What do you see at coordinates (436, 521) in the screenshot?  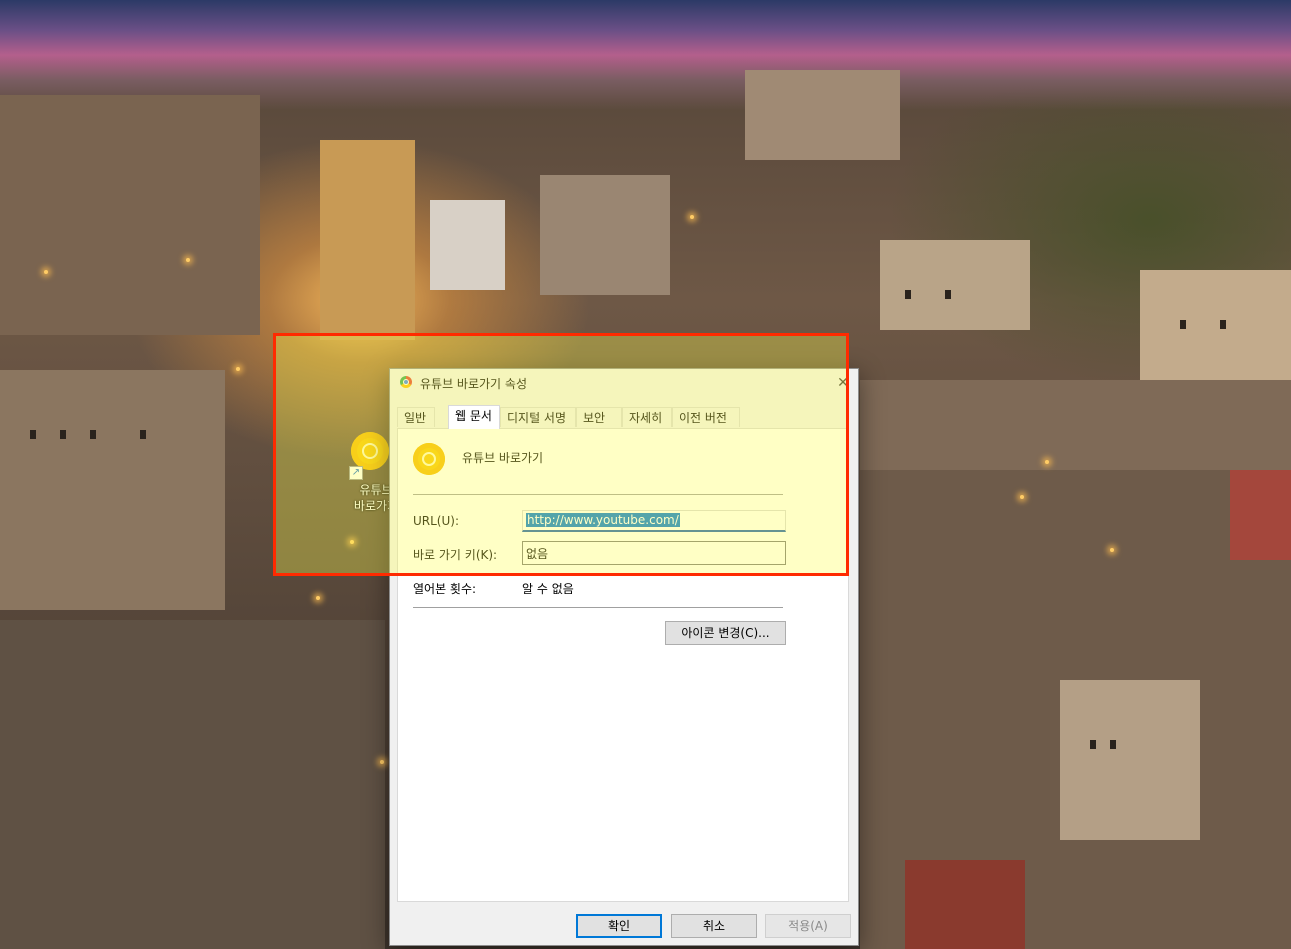 I see `url-label: URL(U):` at bounding box center [436, 521].